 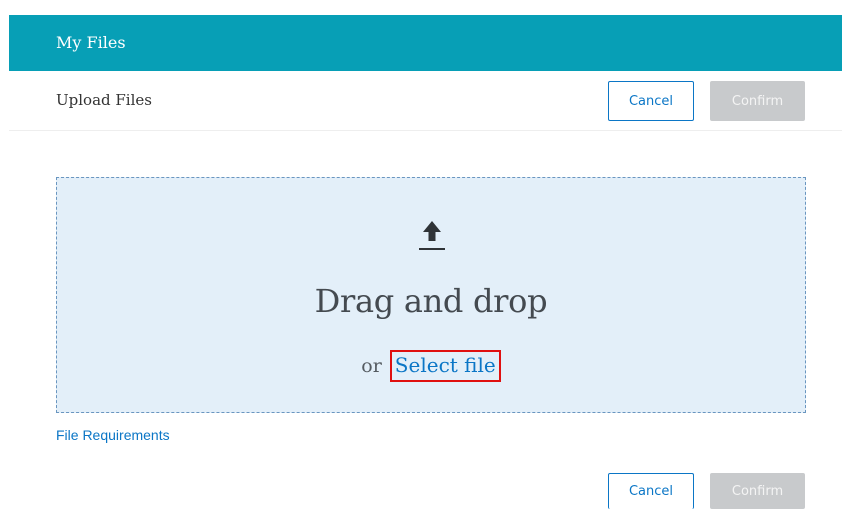 I want to click on cancel-button-top: Cancel, so click(x=651, y=101).